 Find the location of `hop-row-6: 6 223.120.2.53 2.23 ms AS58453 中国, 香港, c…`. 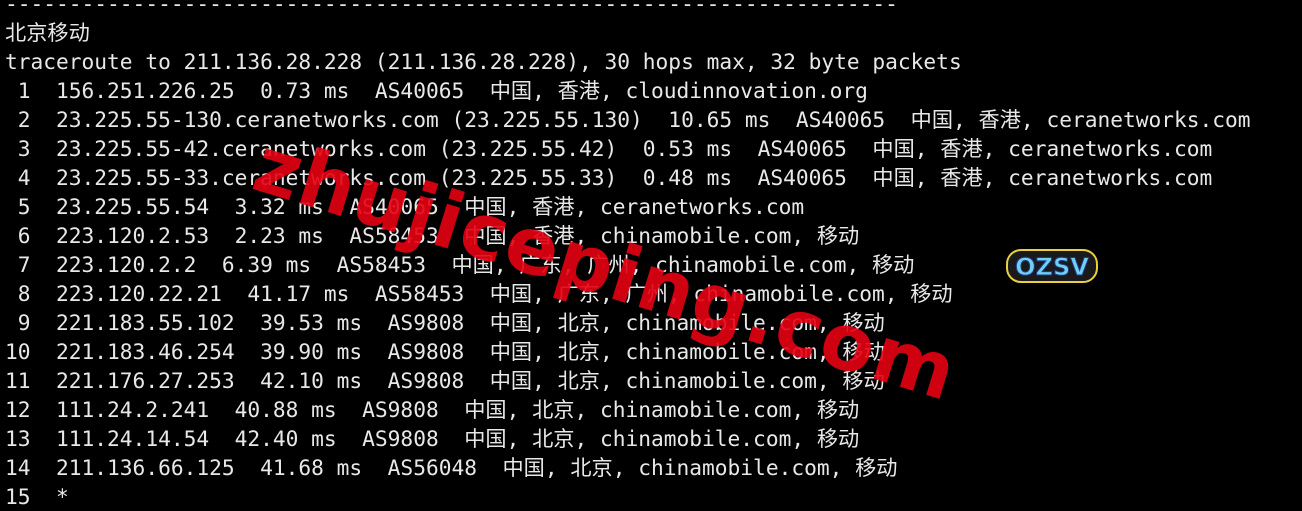

hop-row-6: 6 223.120.2.53 2.23 ms AS58453 中国, 香港, c… is located at coordinates (432, 235).